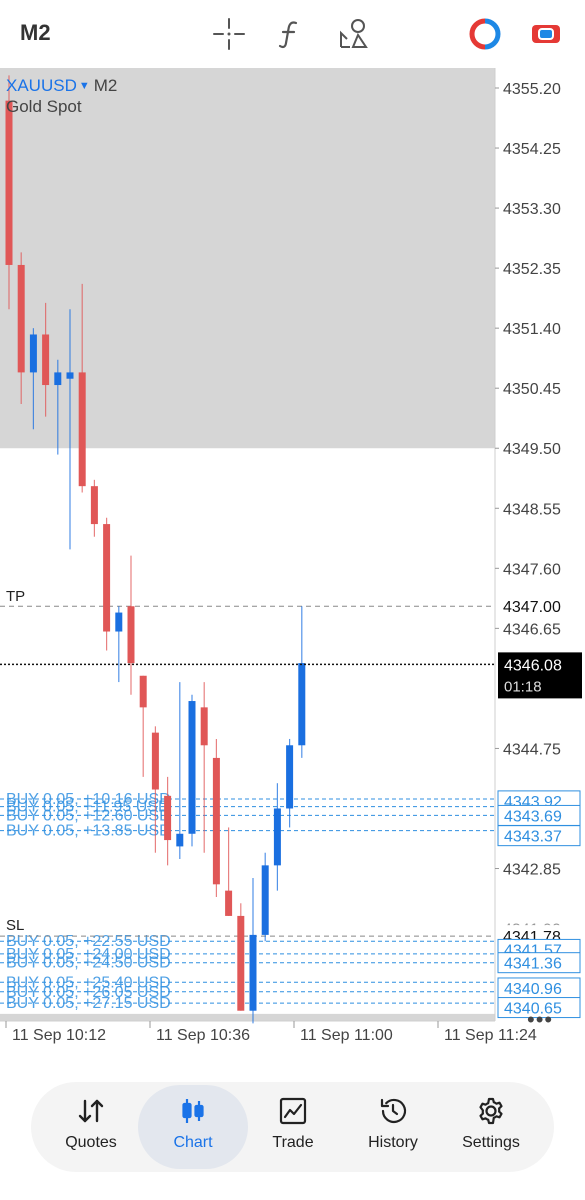 The width and height of the screenshot is (585, 1200). I want to click on tab-trade: Trade, so click(293, 1127).